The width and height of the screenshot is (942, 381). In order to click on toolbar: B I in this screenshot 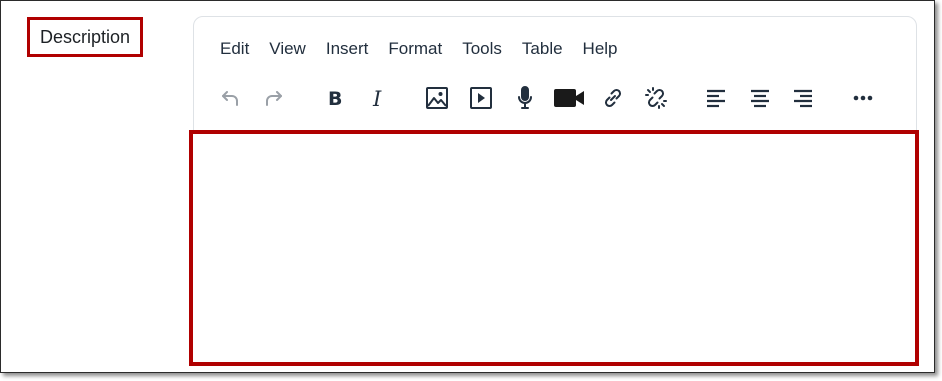, I will do `click(555, 98)`.